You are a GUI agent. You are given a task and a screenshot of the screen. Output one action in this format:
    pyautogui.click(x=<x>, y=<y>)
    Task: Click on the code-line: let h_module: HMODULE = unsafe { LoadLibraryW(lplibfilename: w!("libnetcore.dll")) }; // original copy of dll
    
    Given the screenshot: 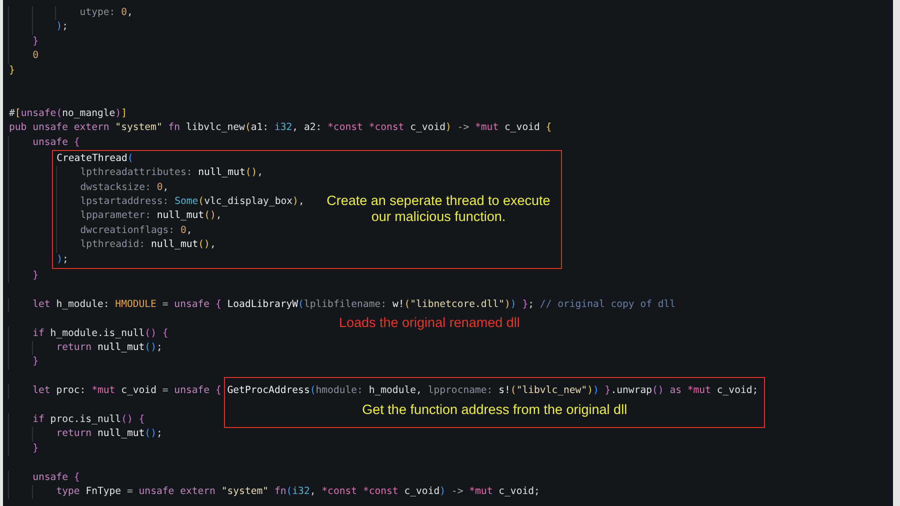 What is the action you would take?
    pyautogui.click(x=342, y=304)
    